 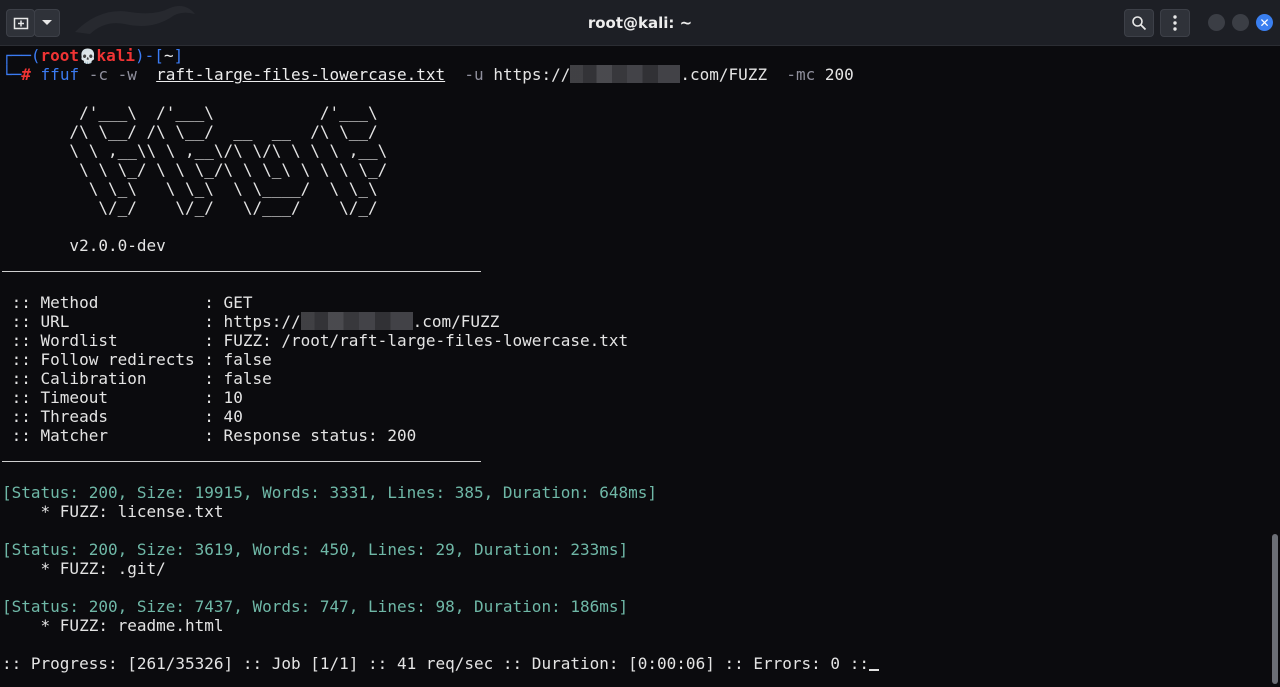 I want to click on search-button, so click(x=1139, y=23).